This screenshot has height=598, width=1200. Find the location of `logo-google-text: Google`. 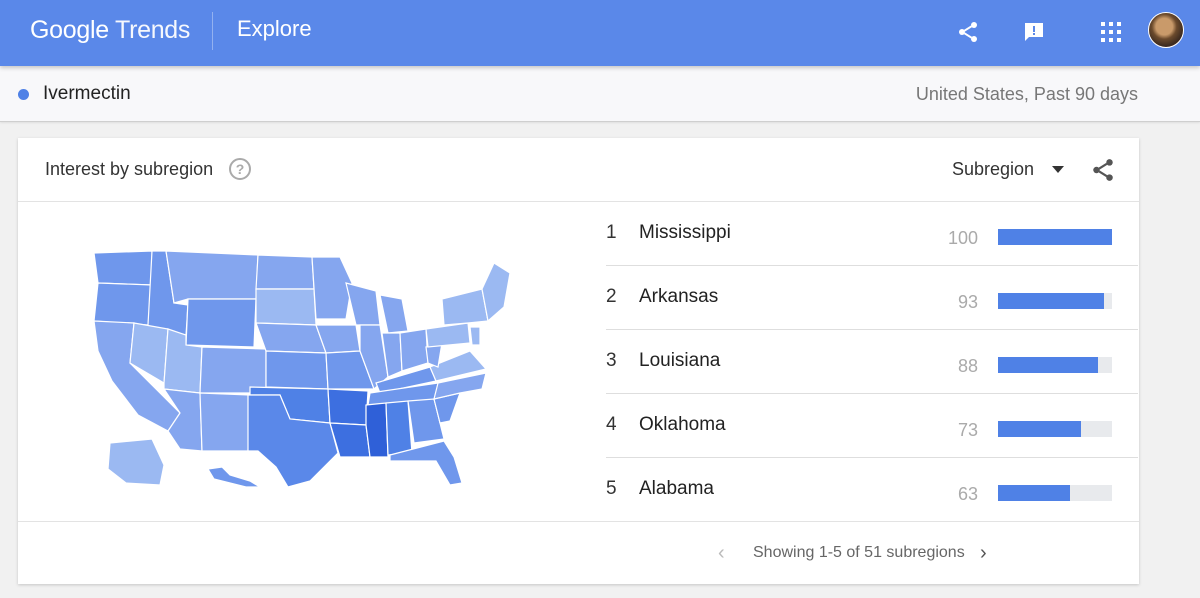

logo-google-text: Google is located at coordinates (69, 30).